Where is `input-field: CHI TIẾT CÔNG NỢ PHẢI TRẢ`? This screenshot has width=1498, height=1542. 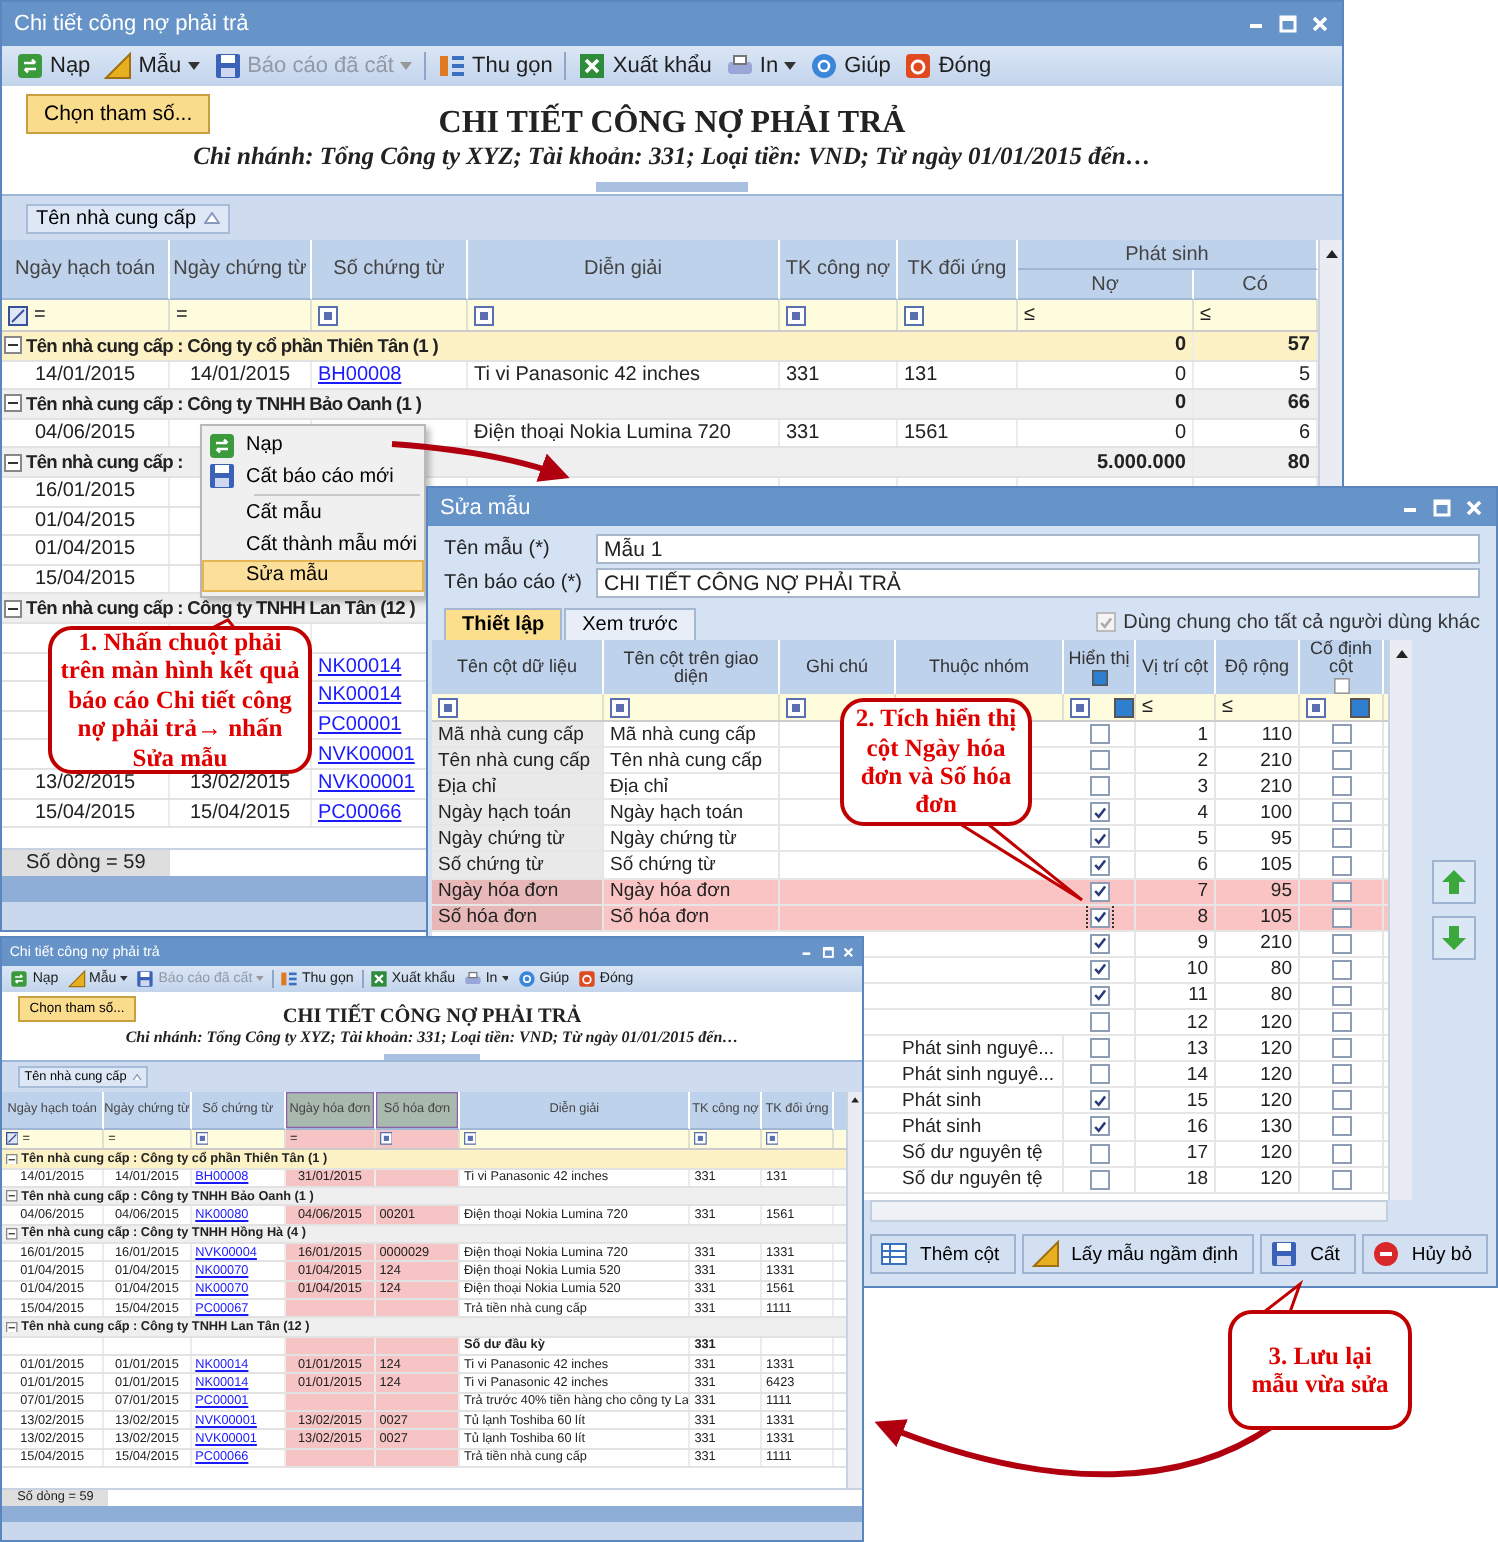
input-field: CHI TIẾT CÔNG NỢ PHẢI TRẢ is located at coordinates (1038, 583).